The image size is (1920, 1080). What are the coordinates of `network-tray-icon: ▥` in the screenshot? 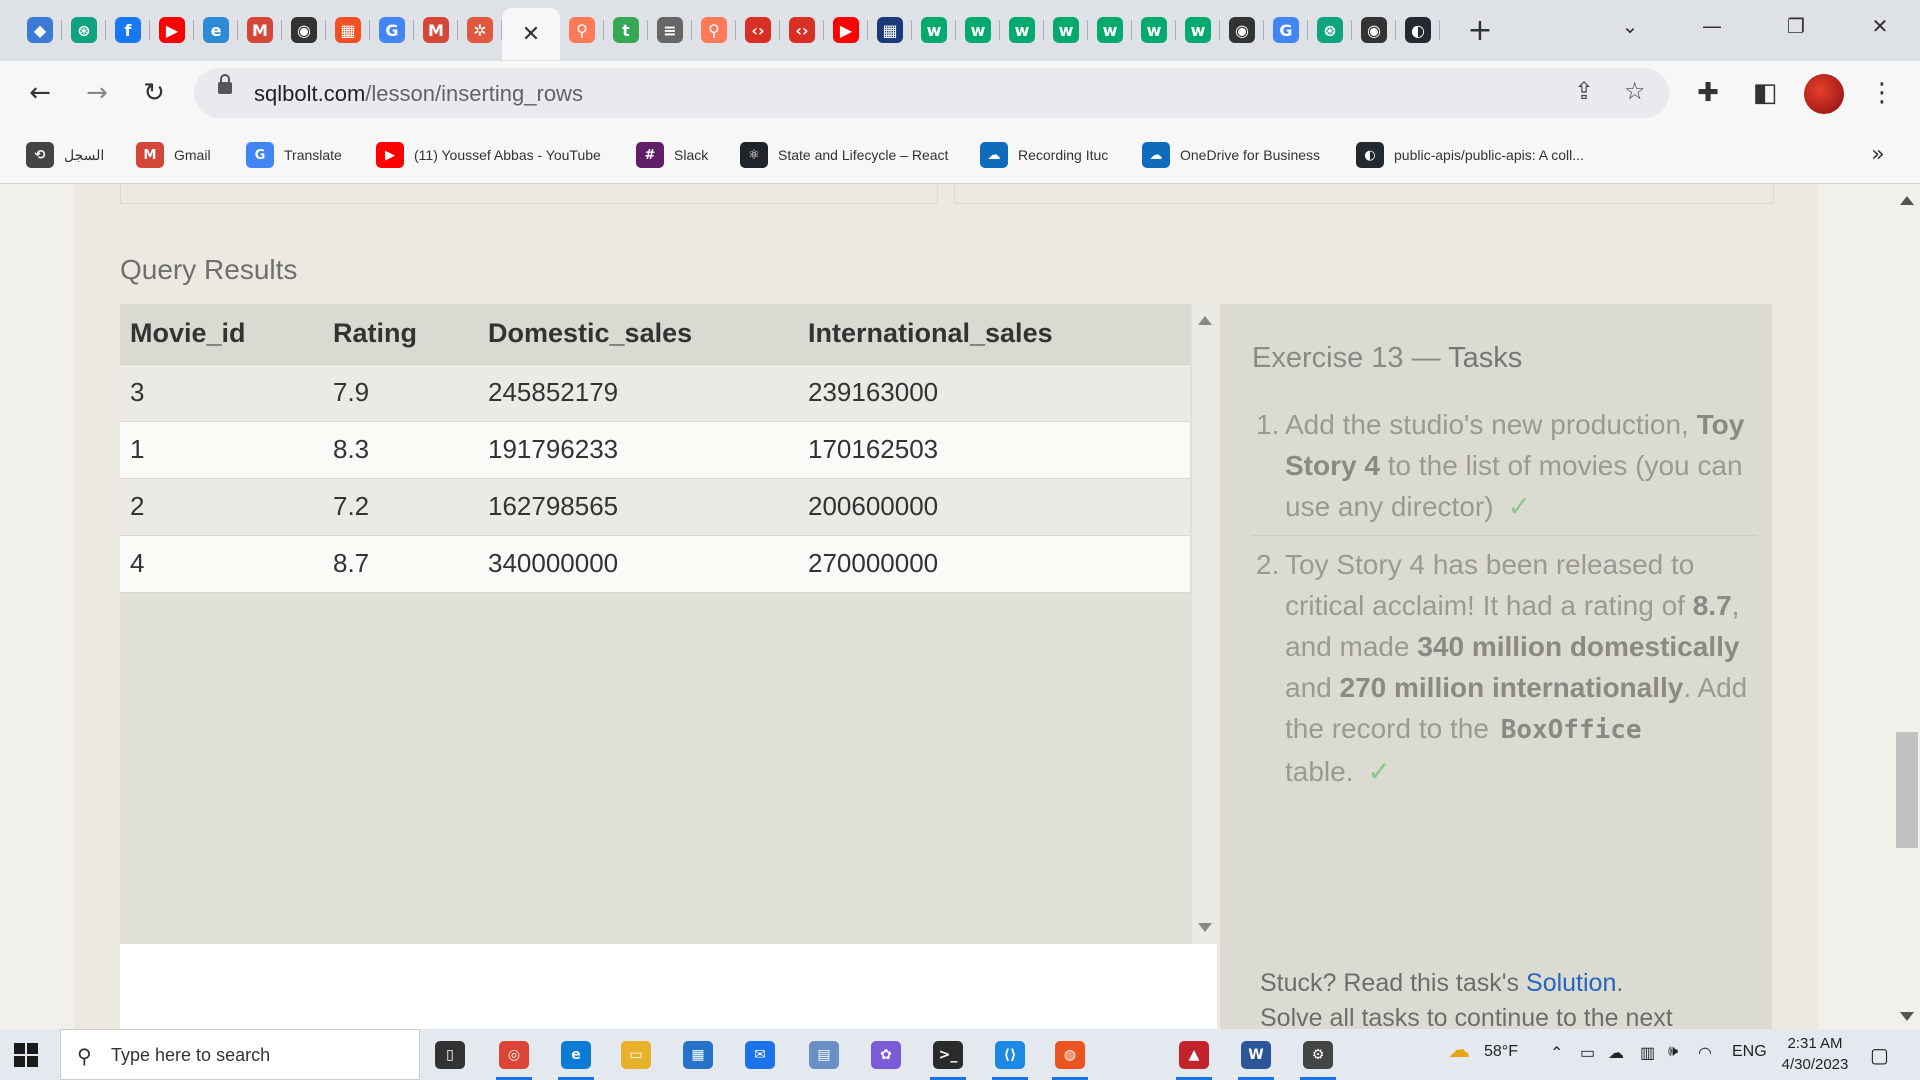 It's located at (1647, 1053).